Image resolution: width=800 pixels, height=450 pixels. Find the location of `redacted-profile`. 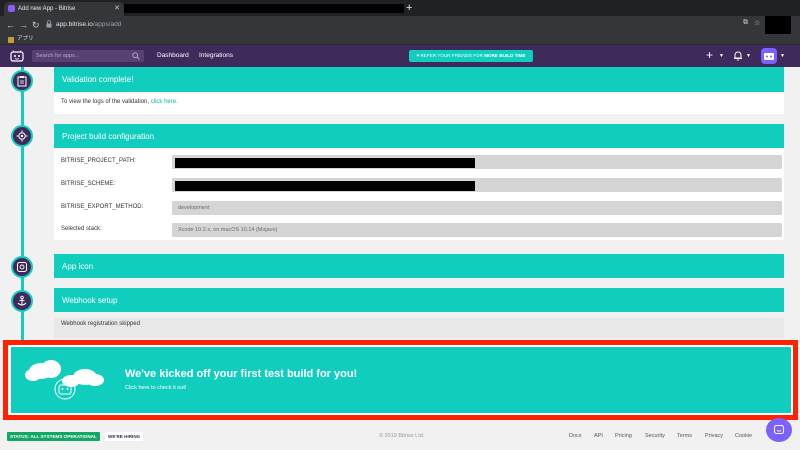

redacted-profile is located at coordinates (778, 25).